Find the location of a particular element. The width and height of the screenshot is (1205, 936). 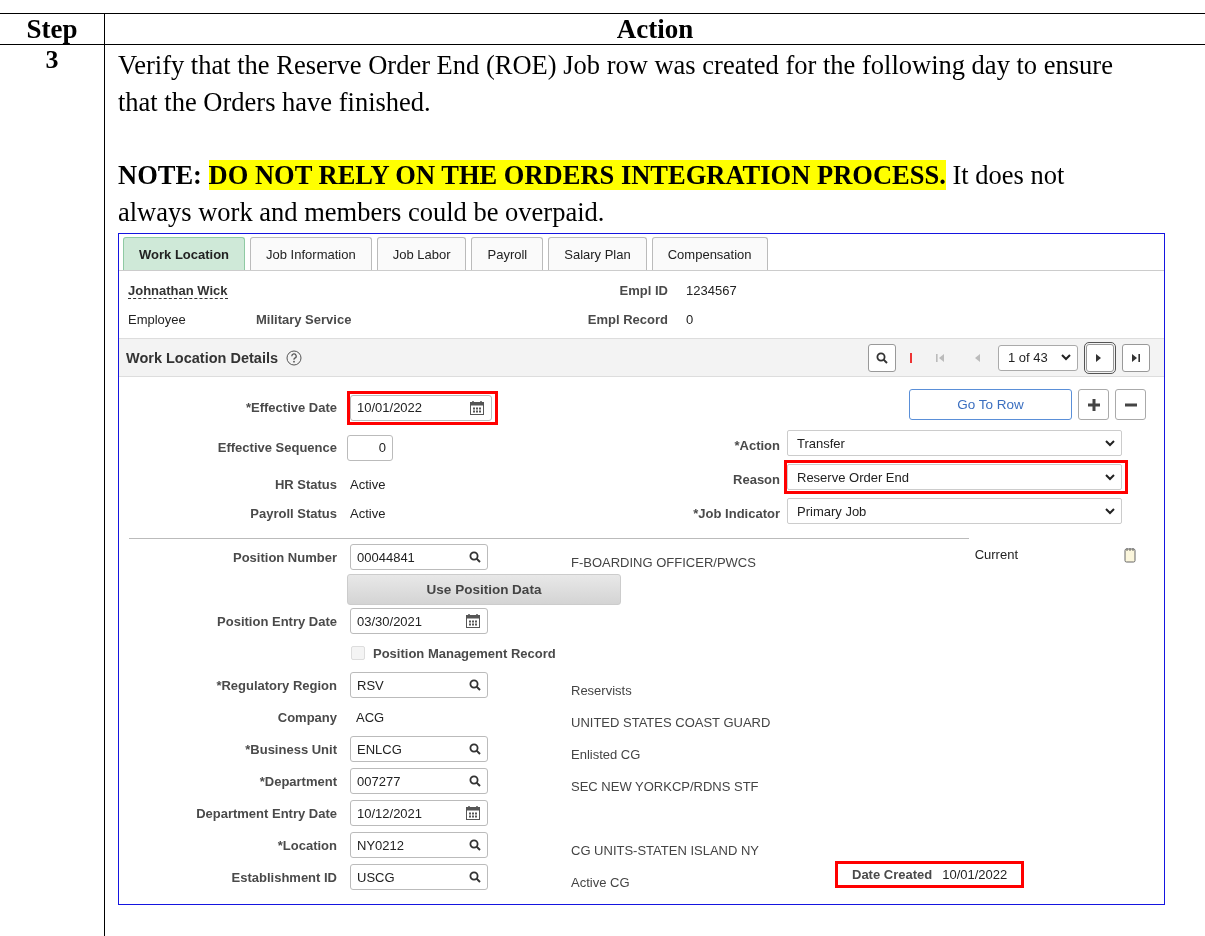

field-label: *Regulatory Region is located at coordinates (276, 685).